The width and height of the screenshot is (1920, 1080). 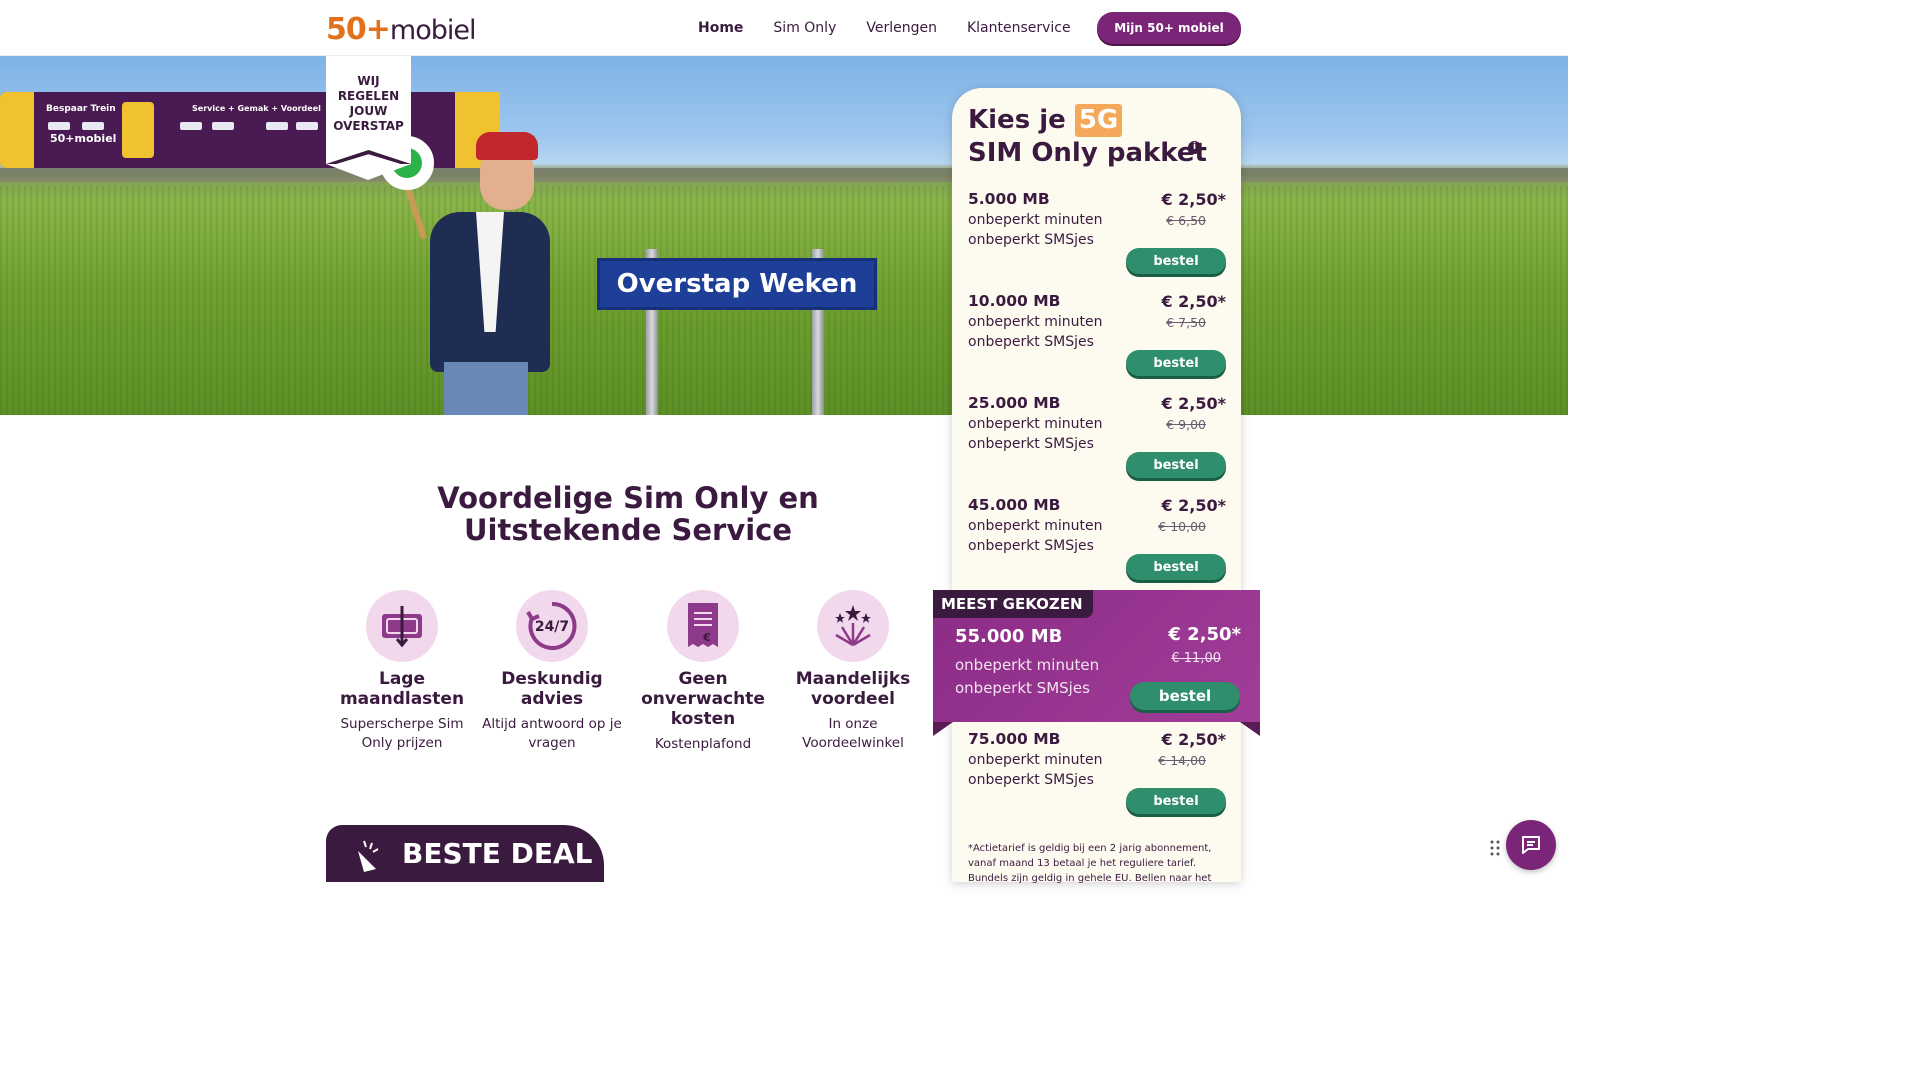 What do you see at coordinates (1014, 403) in the screenshot?
I see `plan-data: 25.000 MB` at bounding box center [1014, 403].